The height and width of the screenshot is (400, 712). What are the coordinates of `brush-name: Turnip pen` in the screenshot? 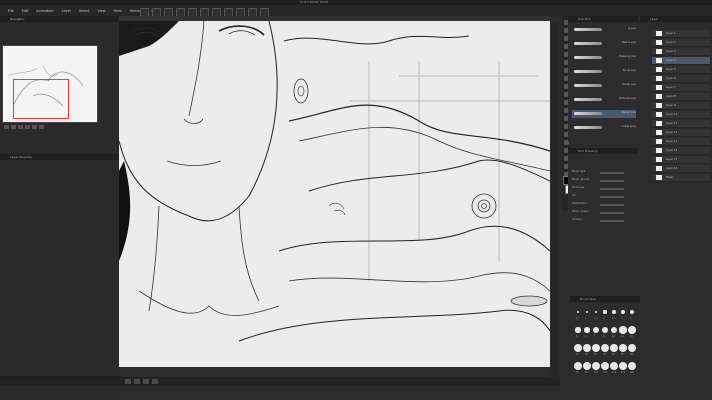 It's located at (629, 70).